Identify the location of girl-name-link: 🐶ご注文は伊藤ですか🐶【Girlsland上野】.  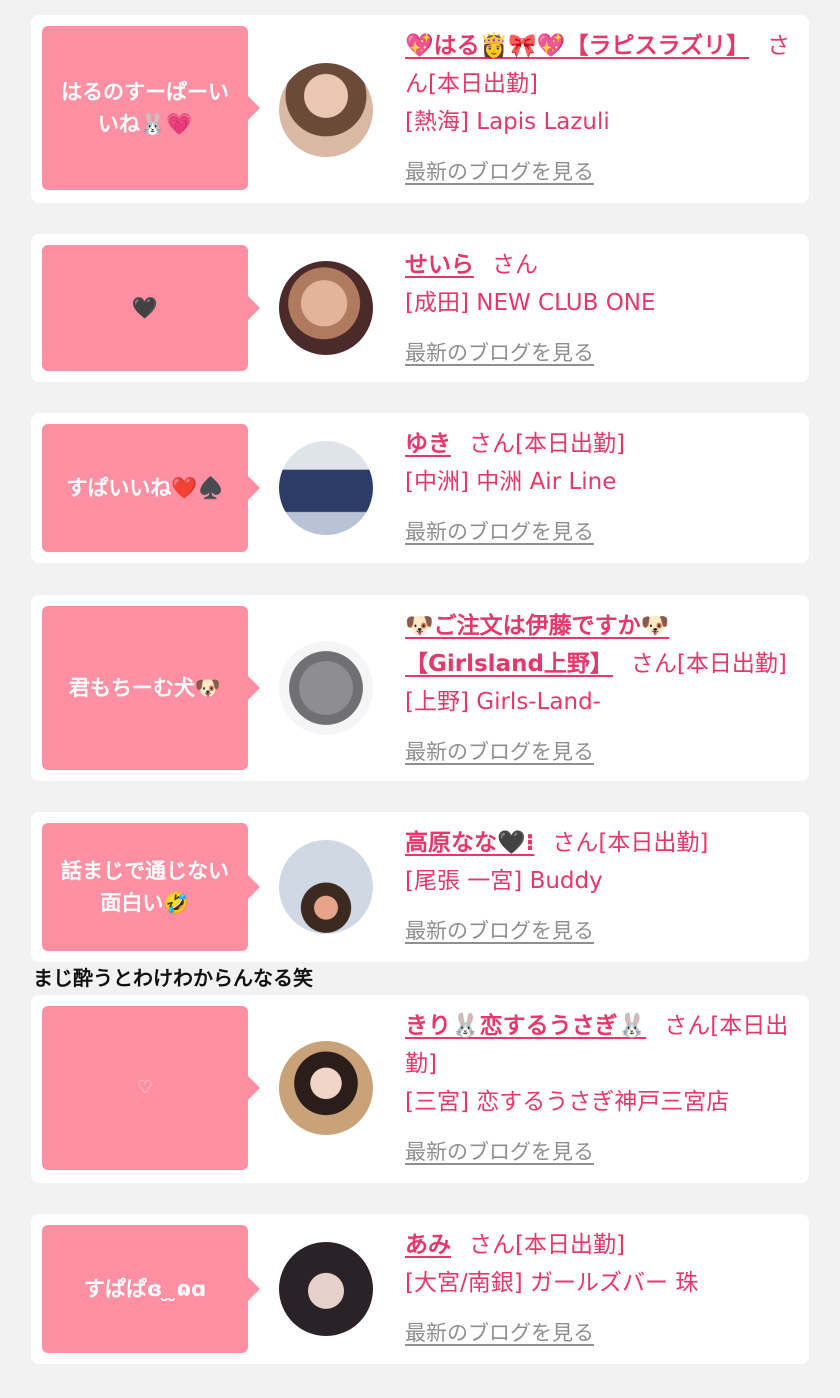
(537, 645).